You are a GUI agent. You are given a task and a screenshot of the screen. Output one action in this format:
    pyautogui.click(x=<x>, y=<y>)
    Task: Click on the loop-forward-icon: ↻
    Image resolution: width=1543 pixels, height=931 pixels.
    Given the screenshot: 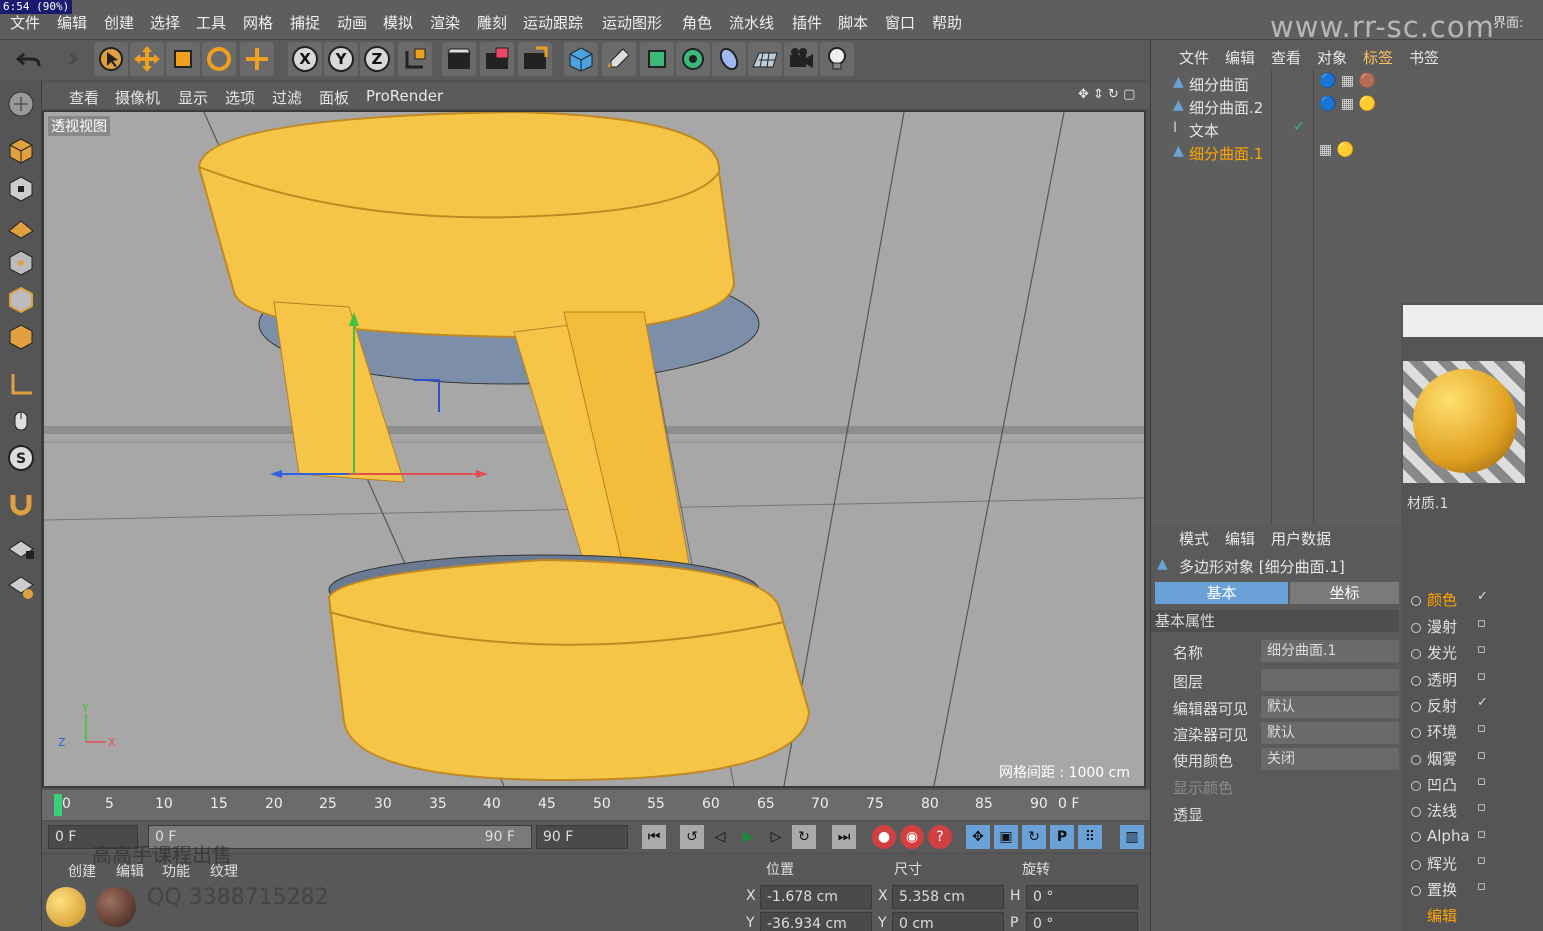 What is the action you would take?
    pyautogui.click(x=804, y=837)
    